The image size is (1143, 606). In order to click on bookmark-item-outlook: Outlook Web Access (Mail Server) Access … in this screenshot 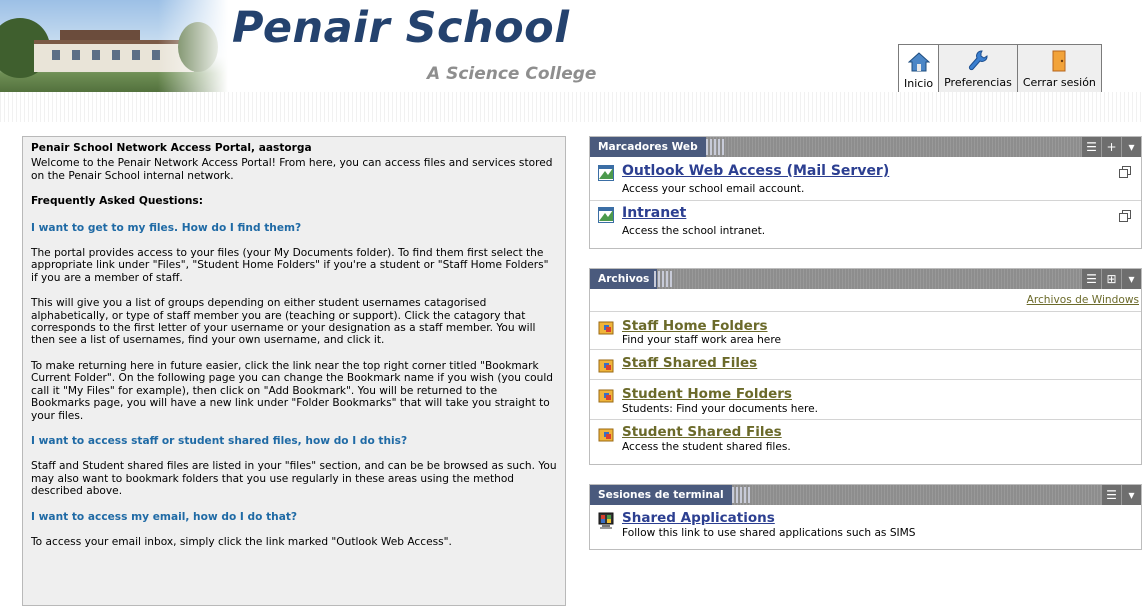, I will do `click(865, 179)`.